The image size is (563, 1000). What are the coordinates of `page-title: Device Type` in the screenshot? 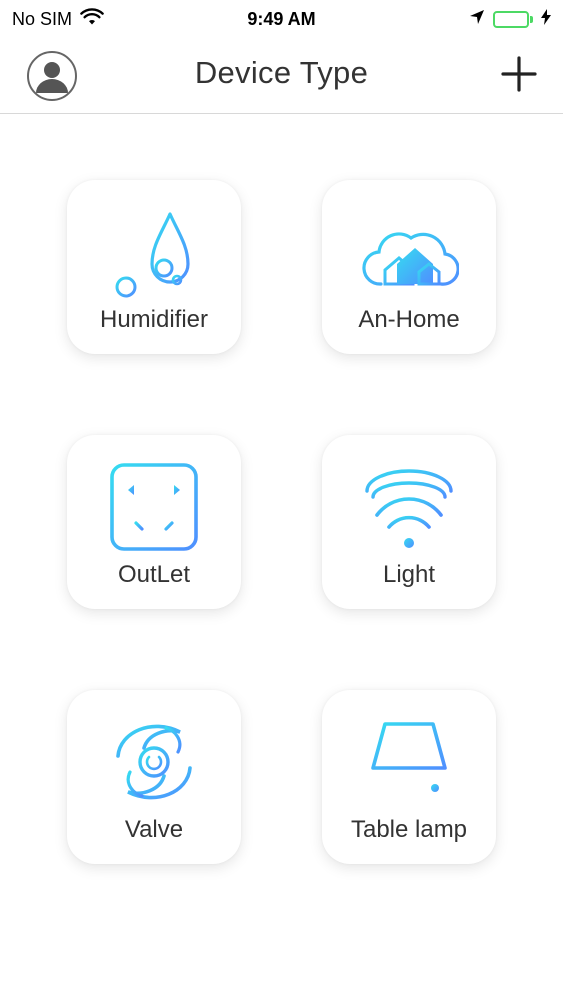 It's located at (281, 72).